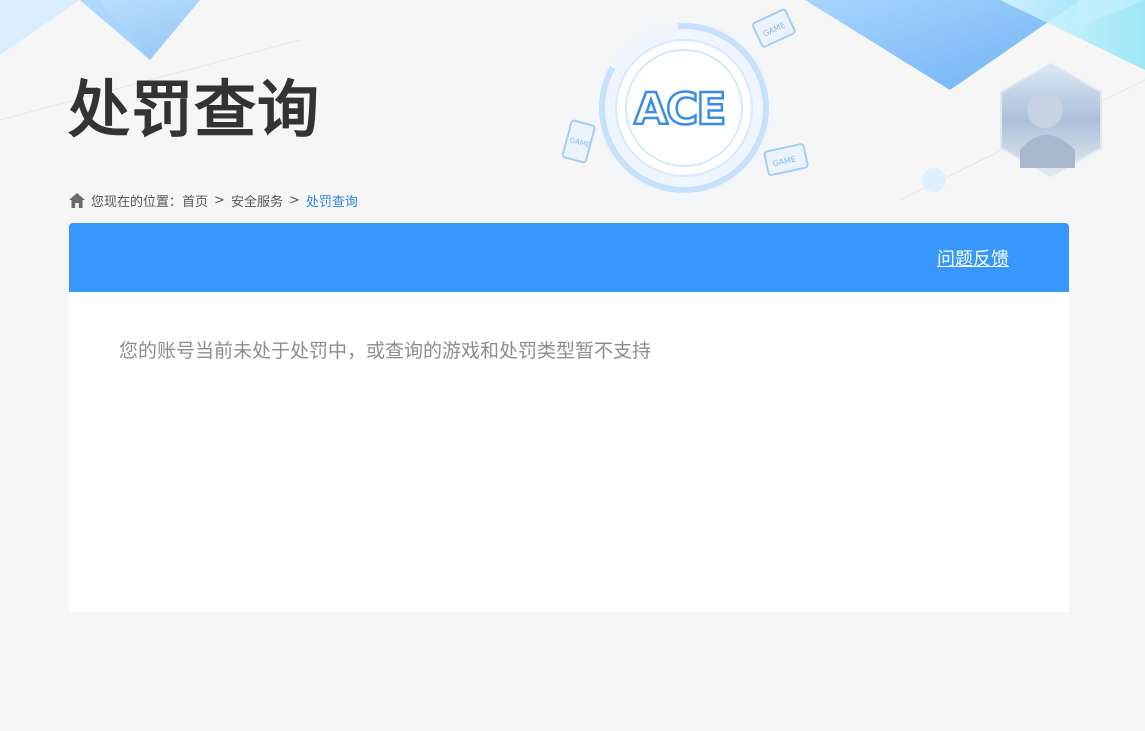 The image size is (1145, 731). Describe the element at coordinates (257, 200) in the screenshot. I see `breadcrumb-item-security-service: 安全服务` at that location.